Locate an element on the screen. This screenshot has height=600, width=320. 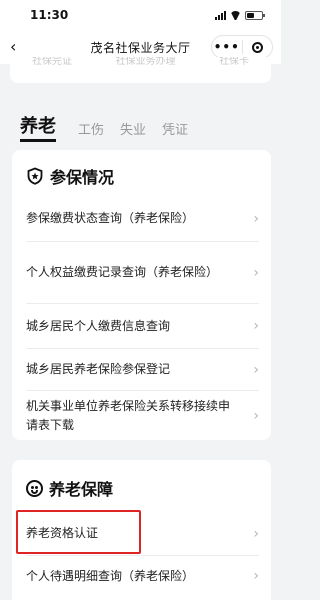
quick-service-card: 社保完证 社保业务办理 社保卡 is located at coordinates (140, 70).